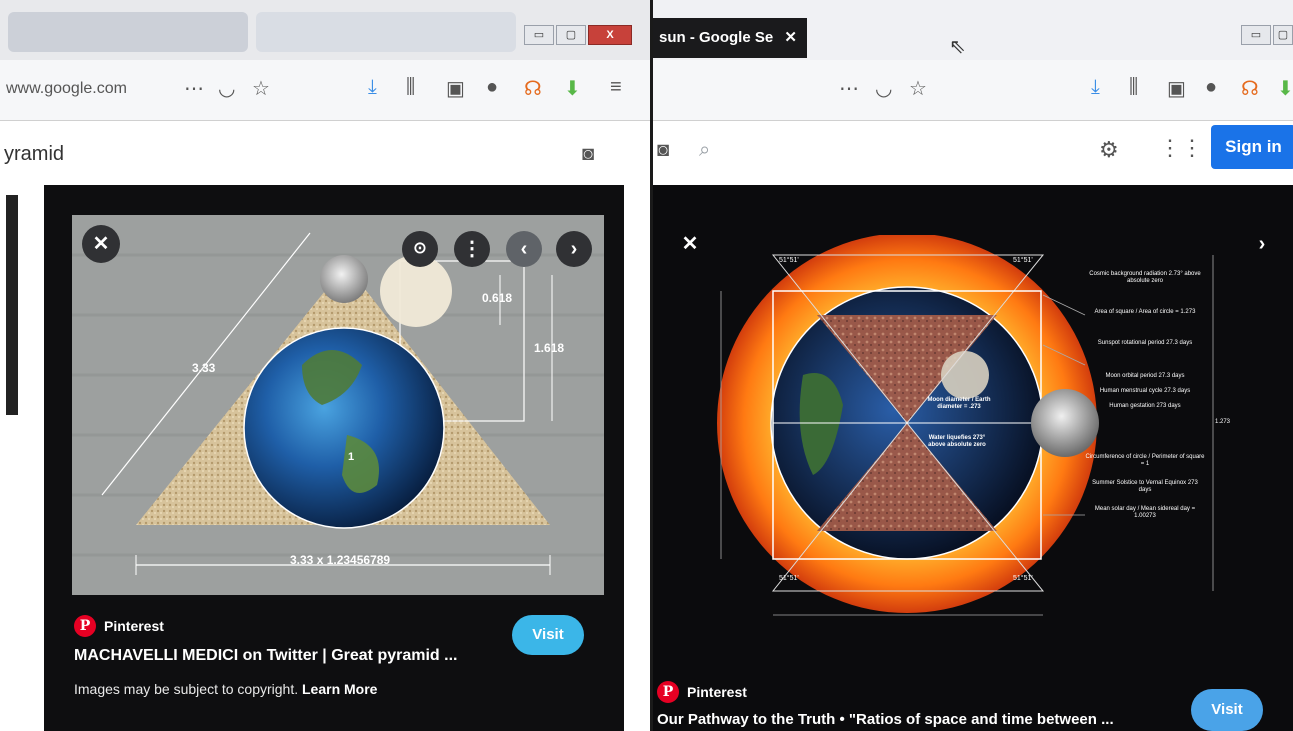  What do you see at coordinates (34, 154) in the screenshot?
I see `search-query-text: yramid` at bounding box center [34, 154].